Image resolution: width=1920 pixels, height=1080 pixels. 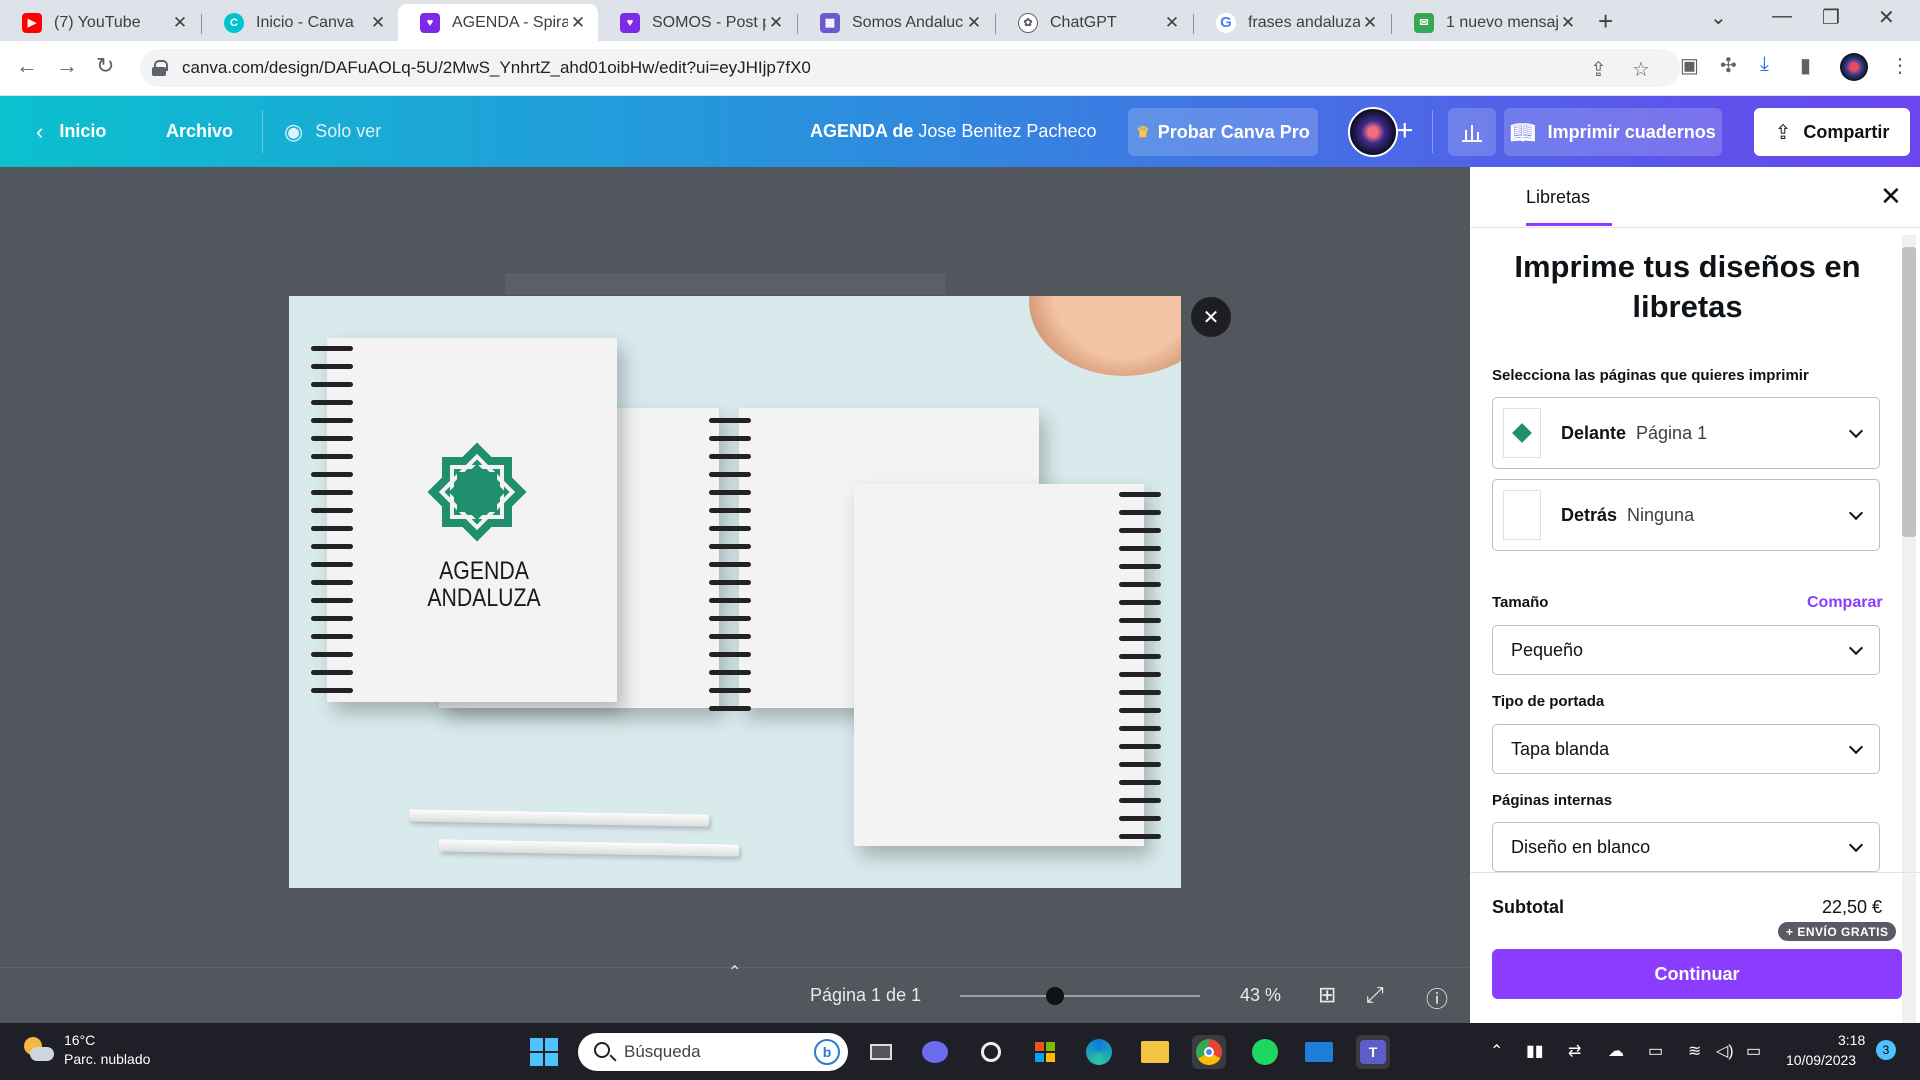 I want to click on performance-icon: ▮▮, so click(x=1535, y=1051).